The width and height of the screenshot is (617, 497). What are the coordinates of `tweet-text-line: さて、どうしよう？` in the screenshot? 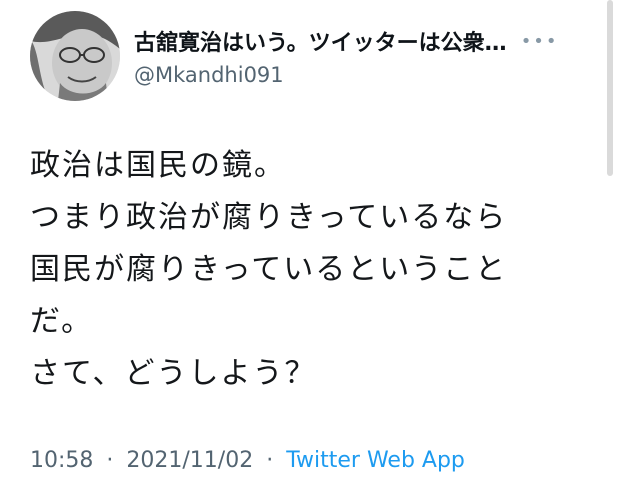 It's located at (173, 373).